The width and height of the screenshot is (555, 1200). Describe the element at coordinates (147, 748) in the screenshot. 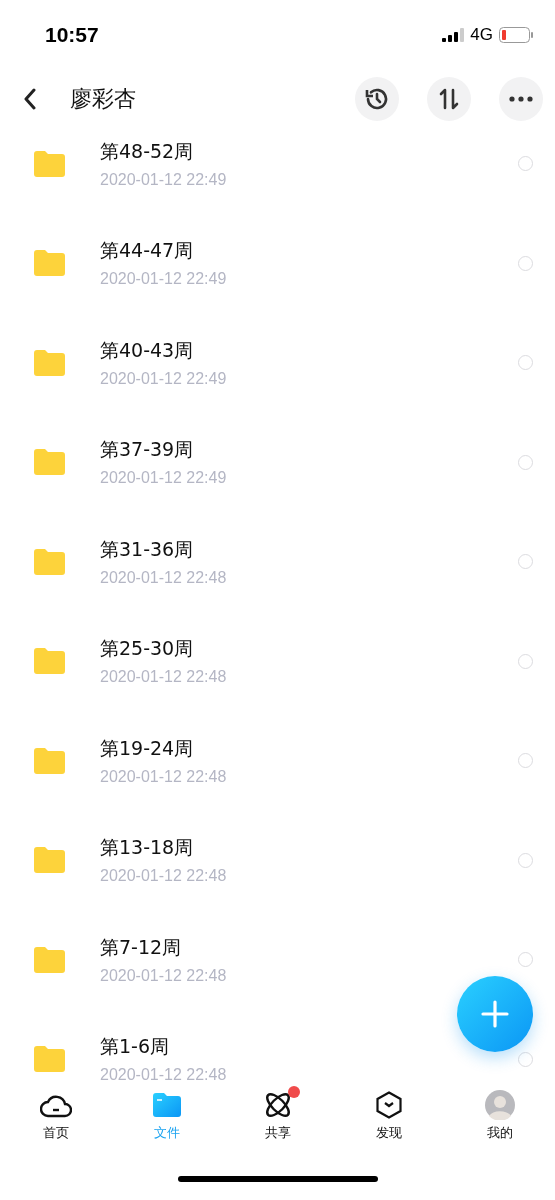

I see `folder-name: 第19-24周` at that location.